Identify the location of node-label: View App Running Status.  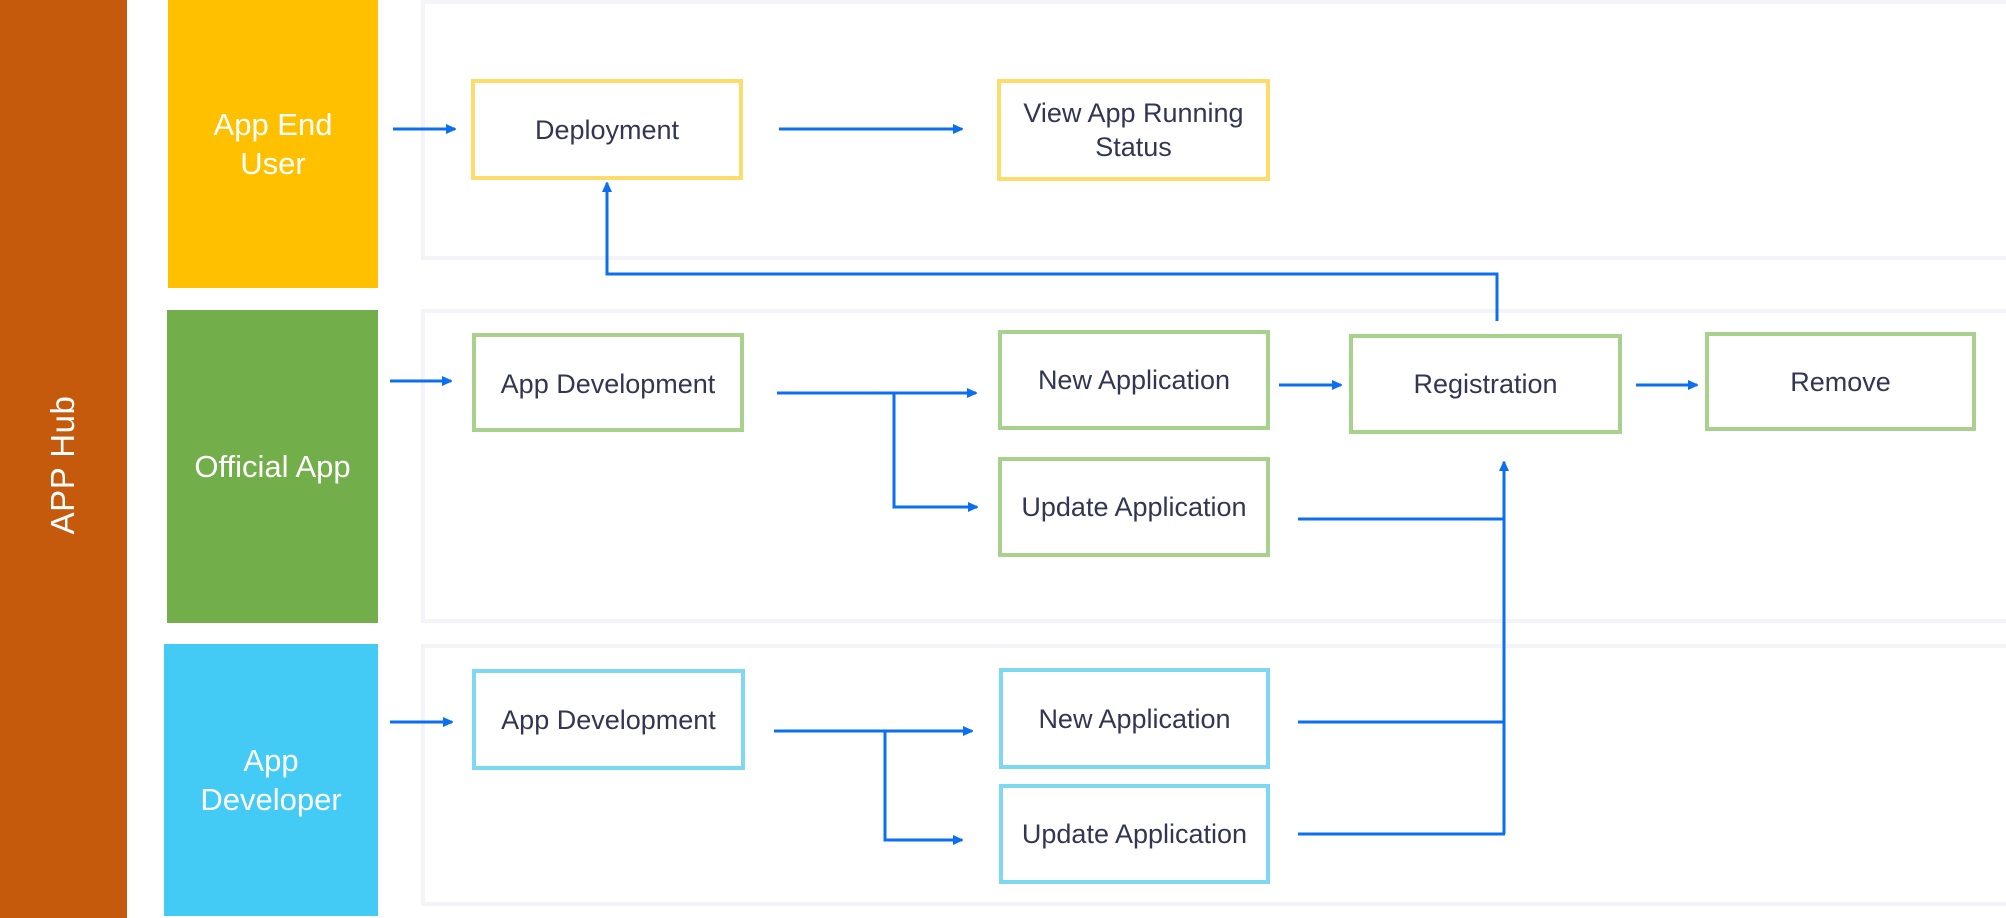
(1133, 130).